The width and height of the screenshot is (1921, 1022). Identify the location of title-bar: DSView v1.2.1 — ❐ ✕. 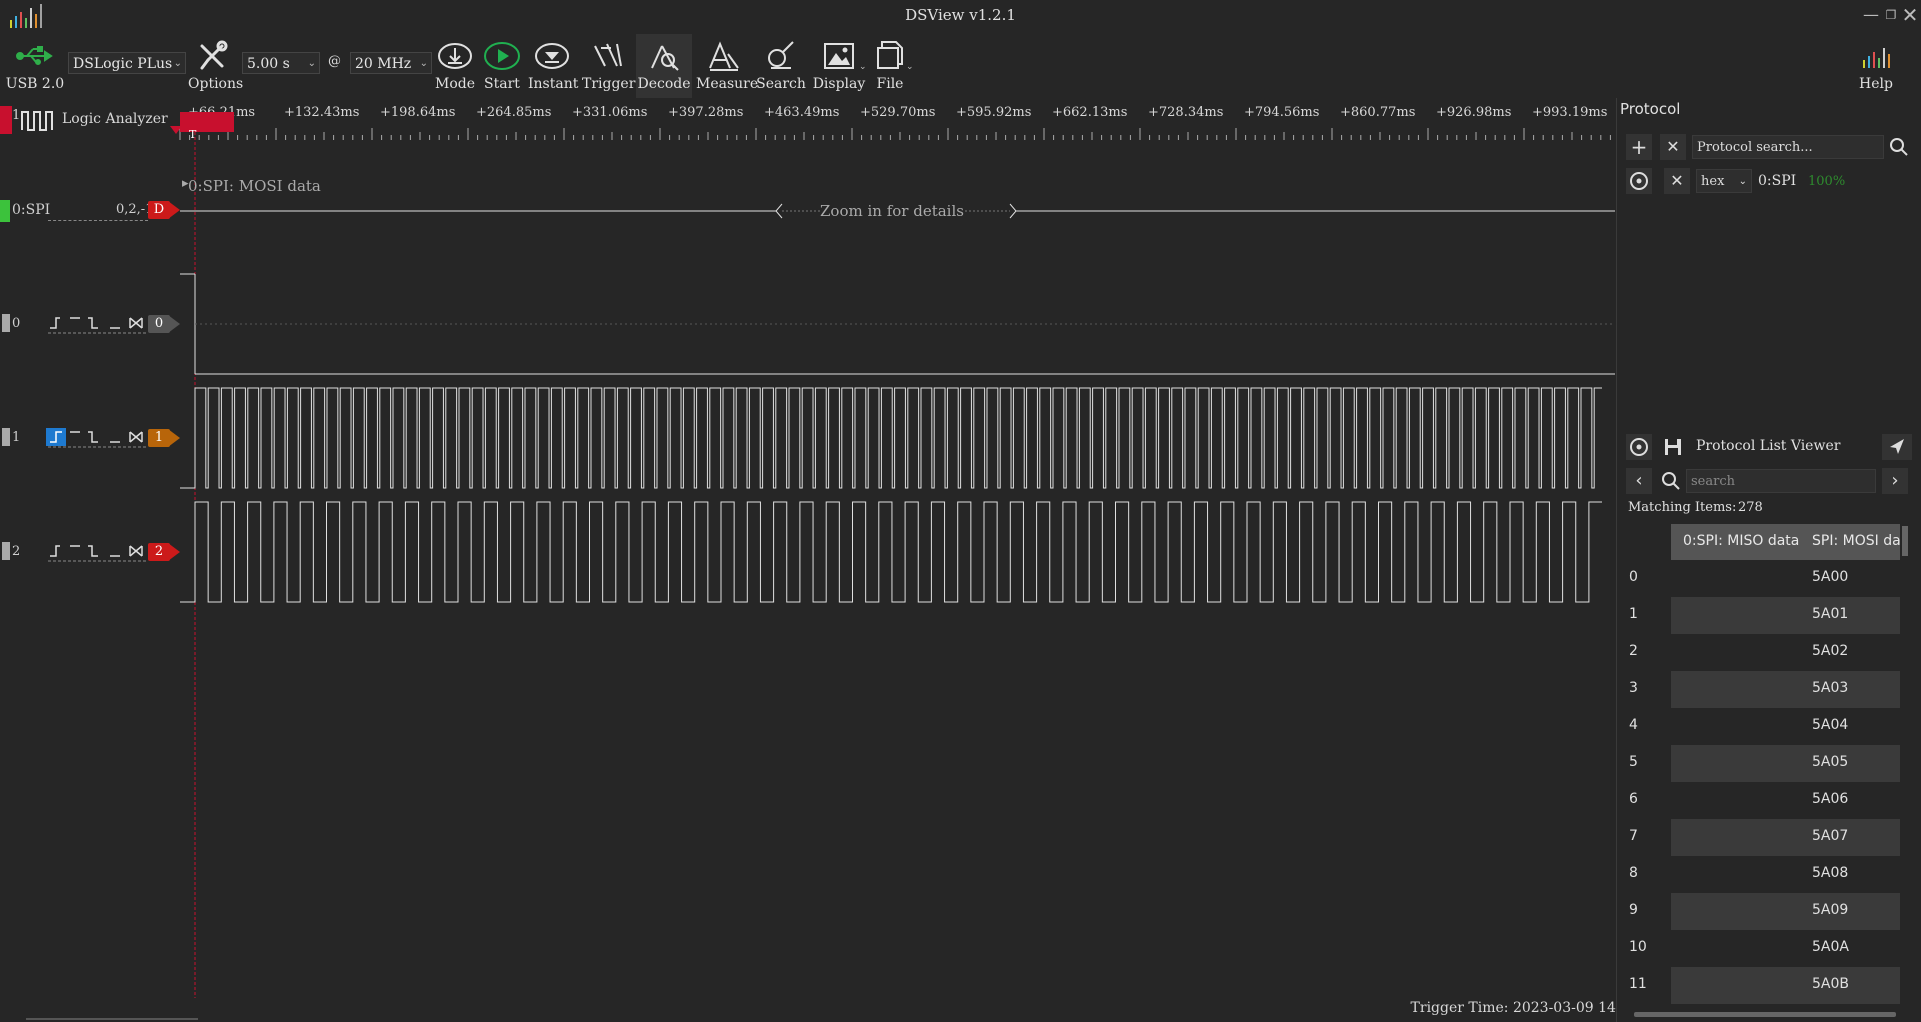
(960, 17).